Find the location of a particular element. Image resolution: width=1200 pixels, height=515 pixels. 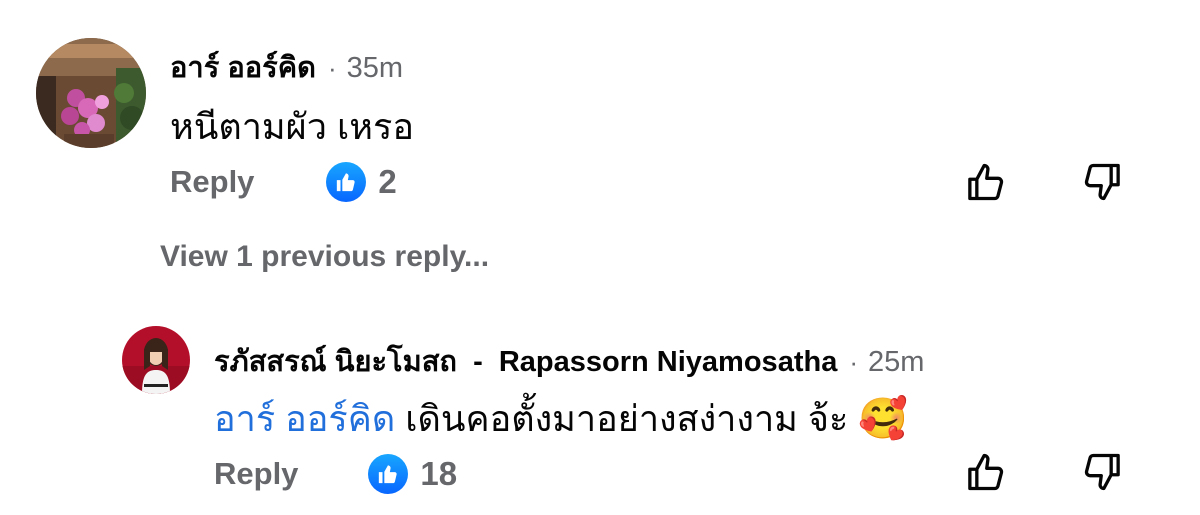

like-count: 2 is located at coordinates (387, 181).